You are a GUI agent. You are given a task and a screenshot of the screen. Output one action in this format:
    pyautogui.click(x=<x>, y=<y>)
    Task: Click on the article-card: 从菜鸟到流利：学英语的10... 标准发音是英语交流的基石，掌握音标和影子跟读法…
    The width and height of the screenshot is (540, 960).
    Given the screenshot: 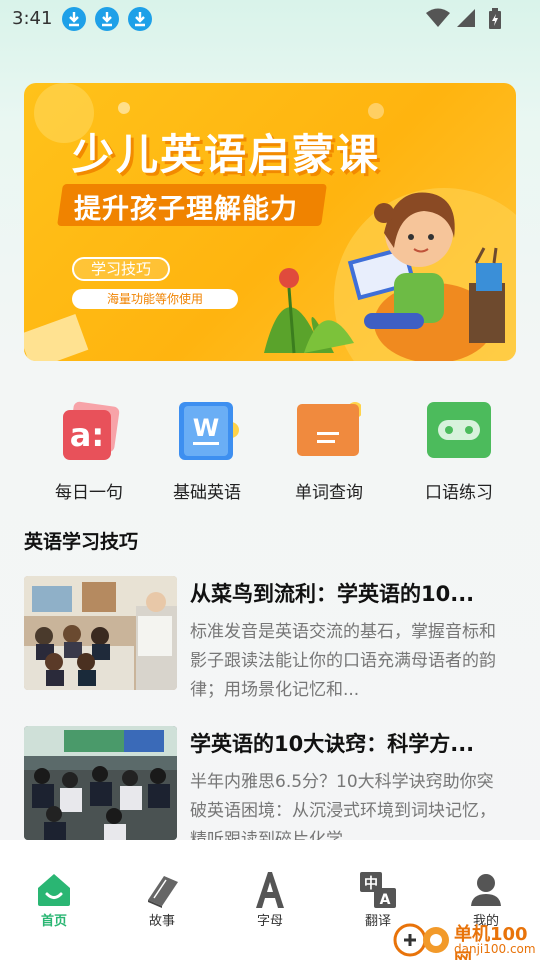 What is the action you would take?
    pyautogui.click(x=270, y=638)
    